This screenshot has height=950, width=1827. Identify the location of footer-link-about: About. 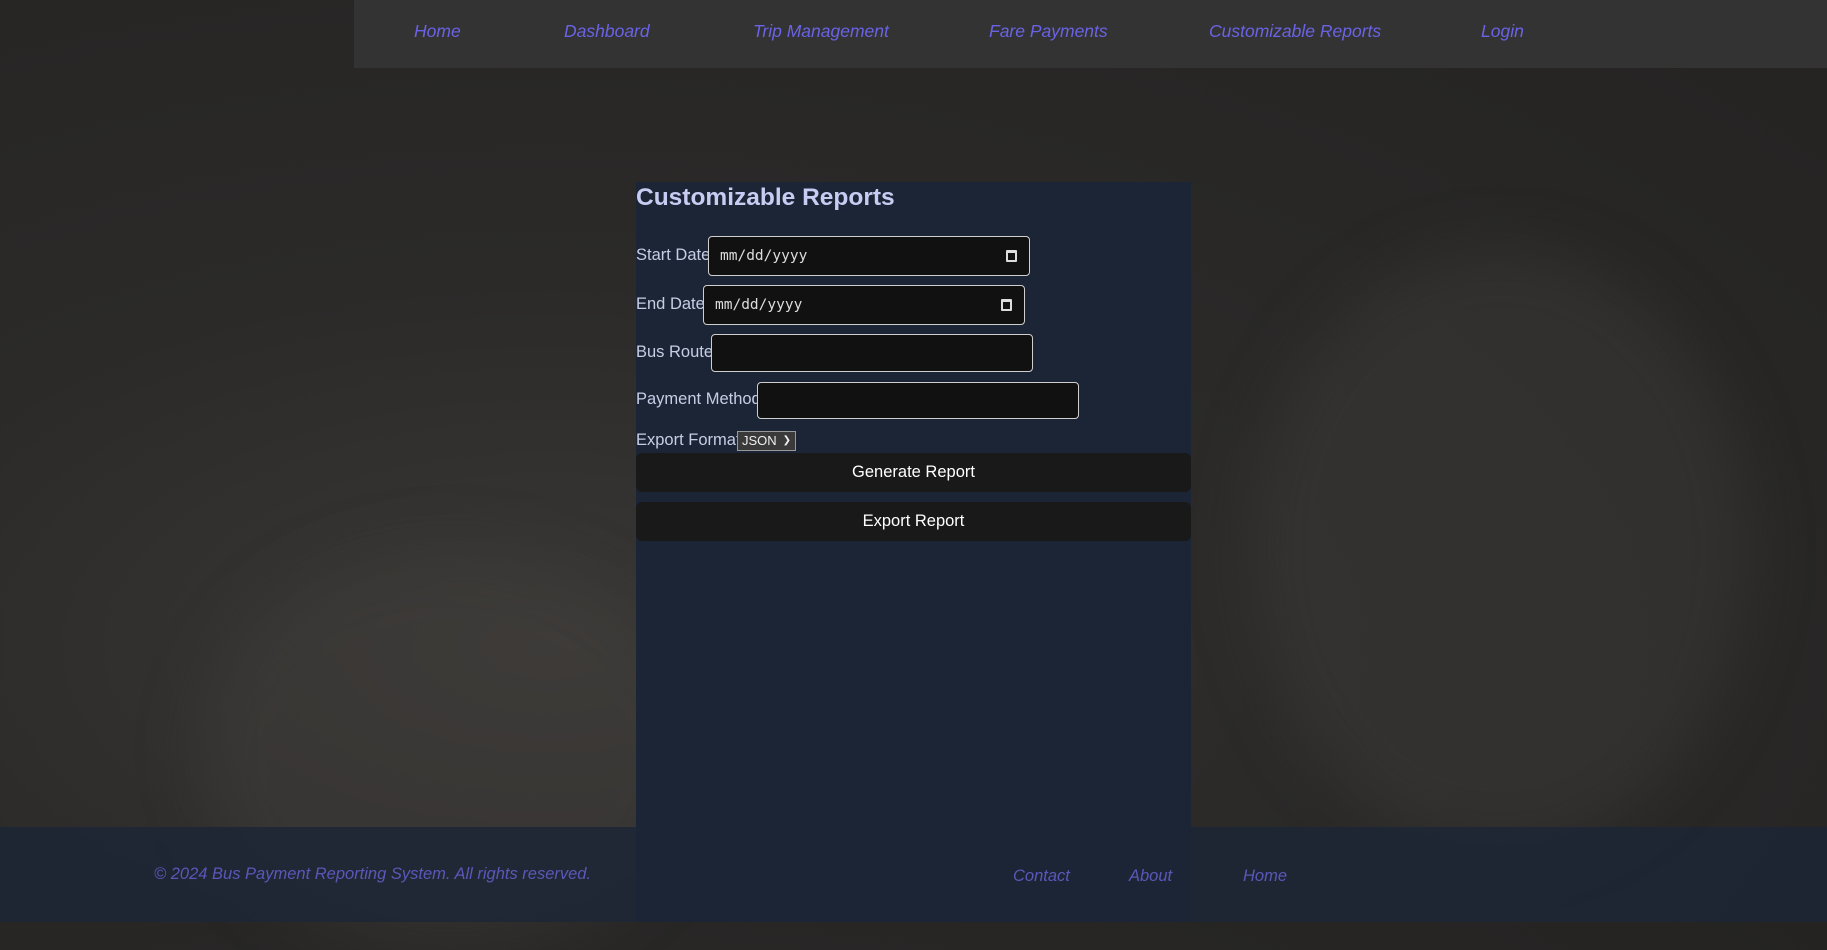
(1150, 876).